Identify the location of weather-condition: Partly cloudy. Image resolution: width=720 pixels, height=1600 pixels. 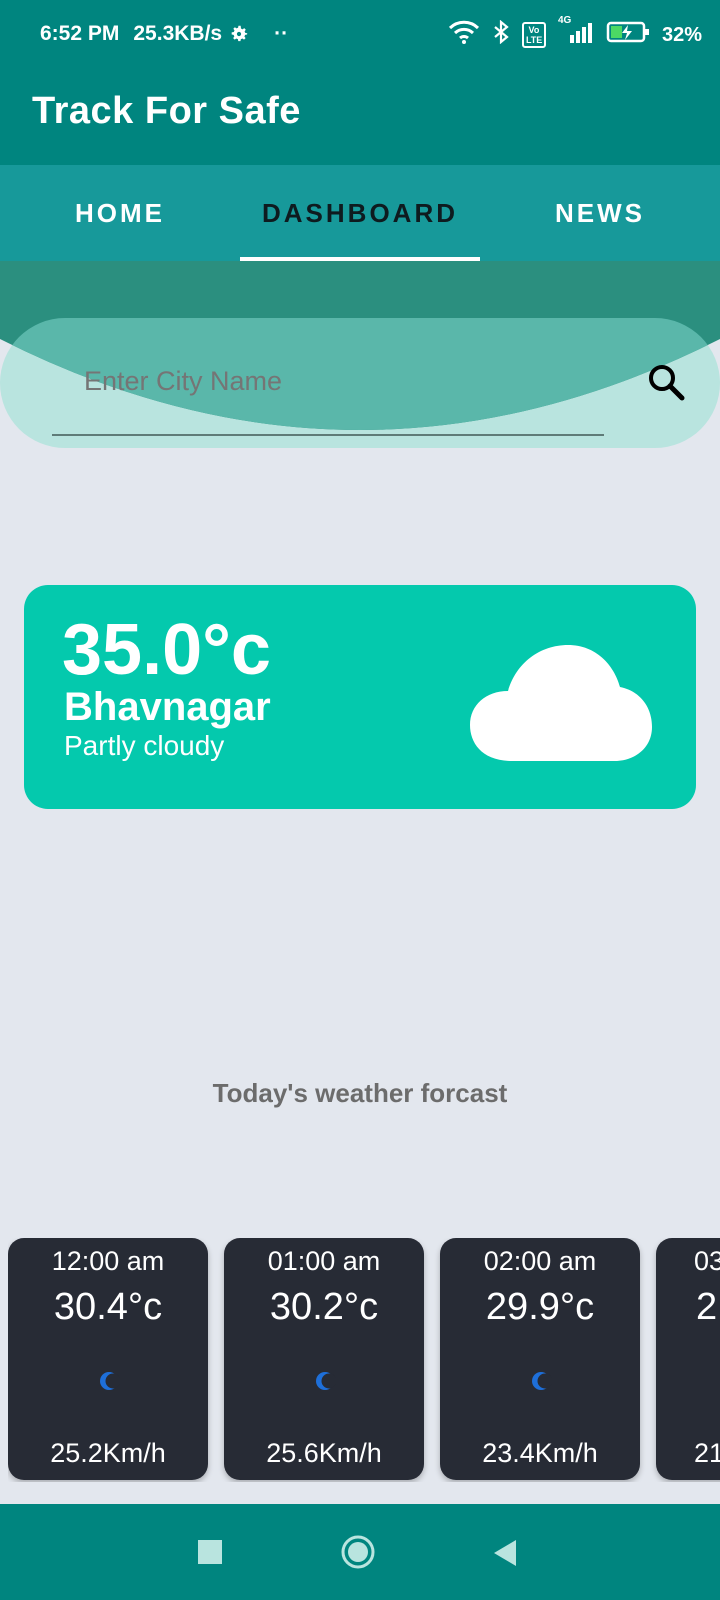
(144, 745).